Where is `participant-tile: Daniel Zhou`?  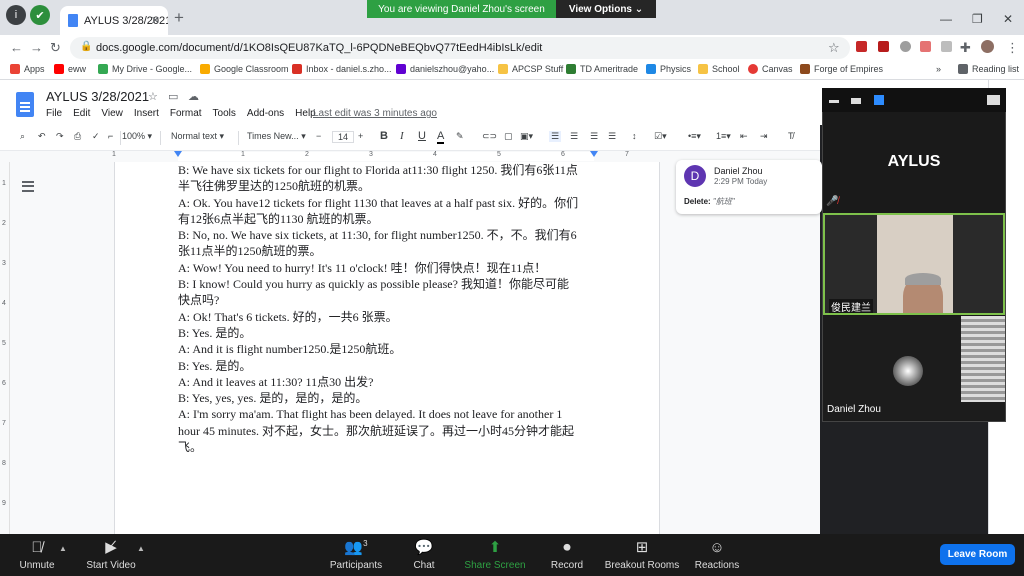
participant-tile: Daniel Zhou is located at coordinates (914, 368).